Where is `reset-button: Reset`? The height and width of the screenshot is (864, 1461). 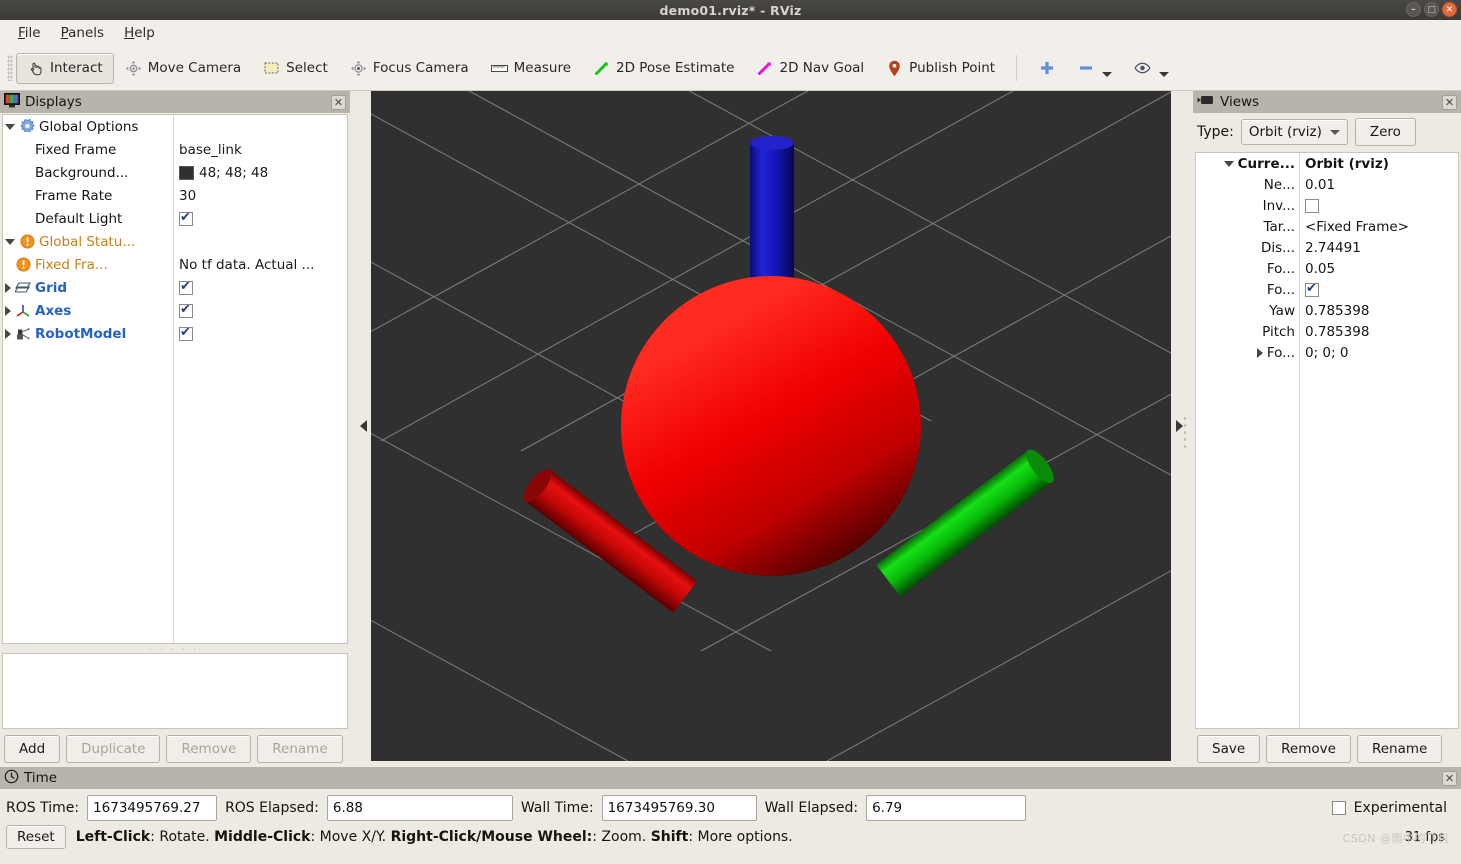 reset-button: Reset is located at coordinates (36, 837).